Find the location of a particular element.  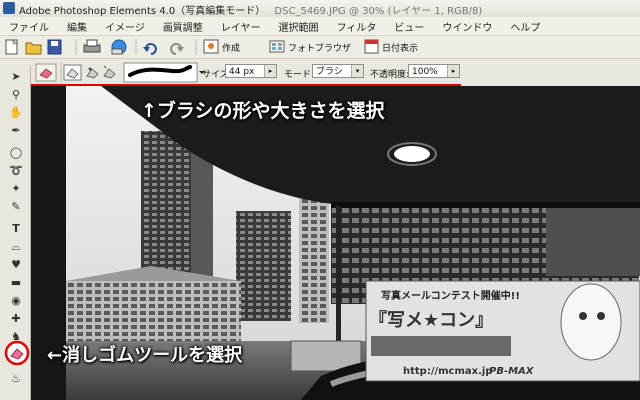

menu-filter: フィルタ is located at coordinates (357, 26).